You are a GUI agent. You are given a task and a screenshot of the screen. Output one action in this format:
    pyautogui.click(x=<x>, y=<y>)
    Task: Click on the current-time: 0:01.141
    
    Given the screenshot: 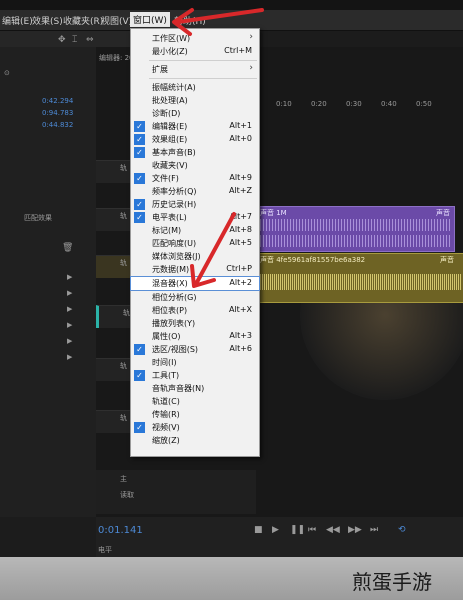 What is the action you would take?
    pyautogui.click(x=120, y=530)
    